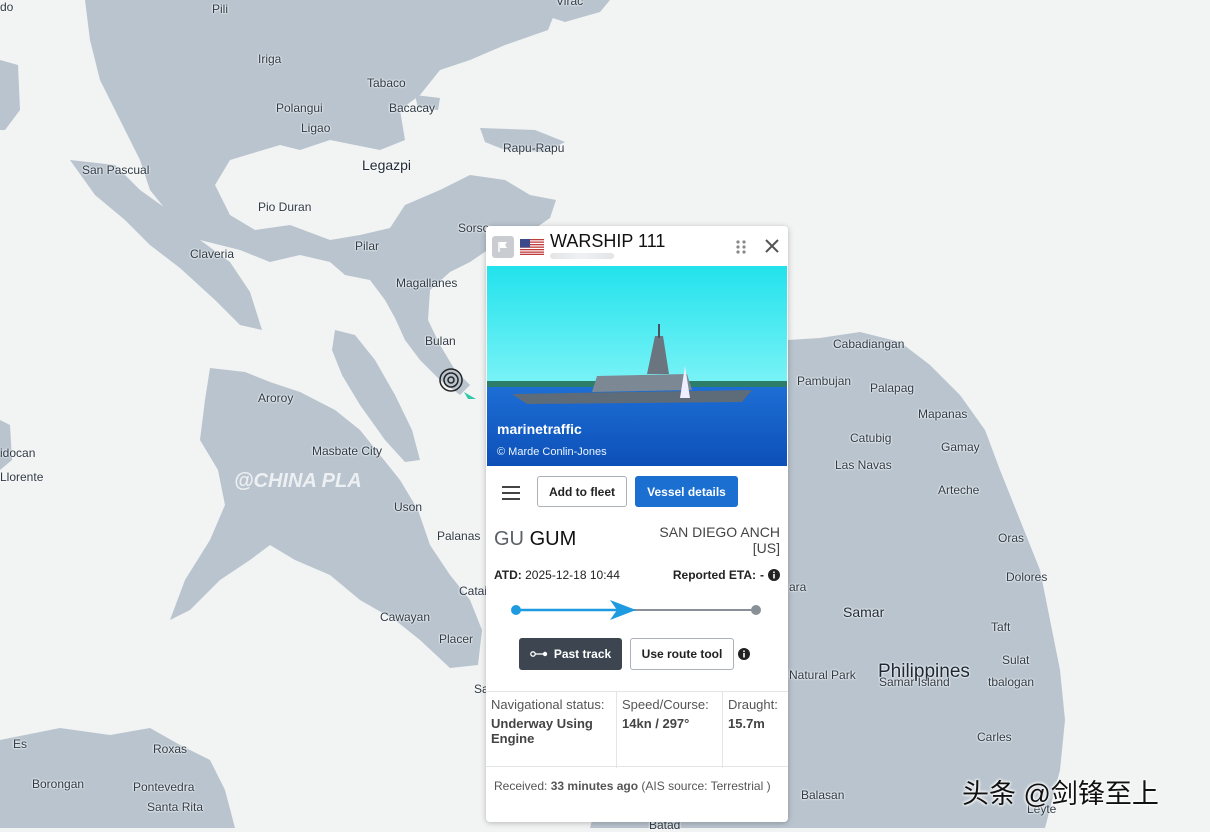 Image resolution: width=1210 pixels, height=832 pixels. Describe the element at coordinates (798, 587) in the screenshot. I see `place-label: ara` at that location.